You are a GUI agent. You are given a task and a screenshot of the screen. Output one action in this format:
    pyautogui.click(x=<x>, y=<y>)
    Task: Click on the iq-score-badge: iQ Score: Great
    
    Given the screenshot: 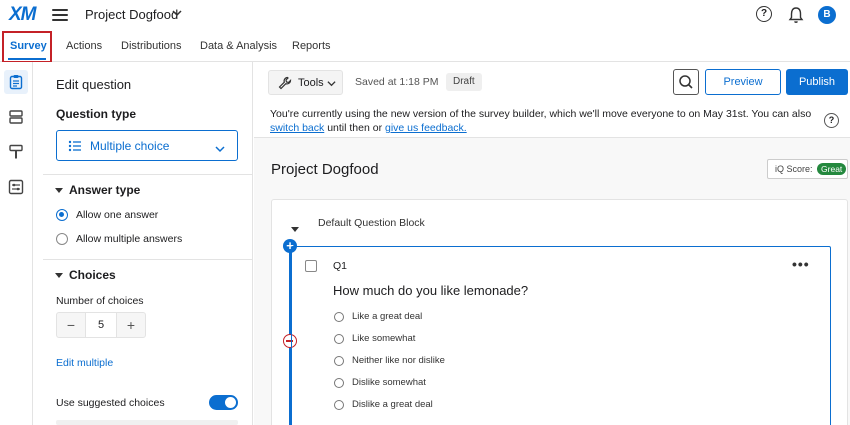 What is the action you would take?
    pyautogui.click(x=807, y=169)
    